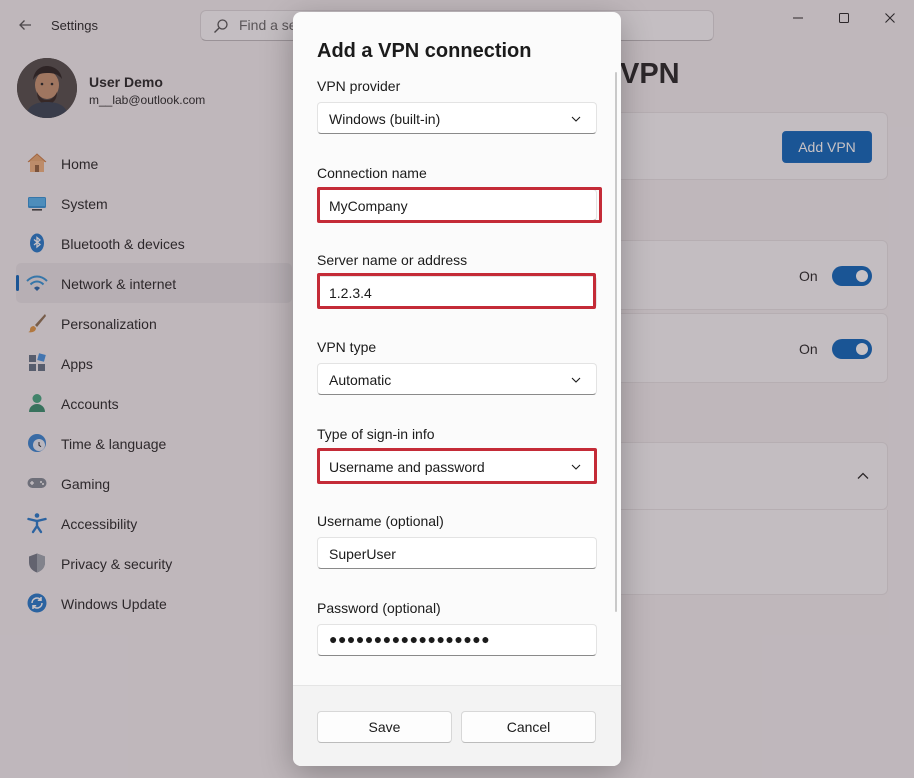  Describe the element at coordinates (362, 554) in the screenshot. I see `username-value: SuperUser` at that location.